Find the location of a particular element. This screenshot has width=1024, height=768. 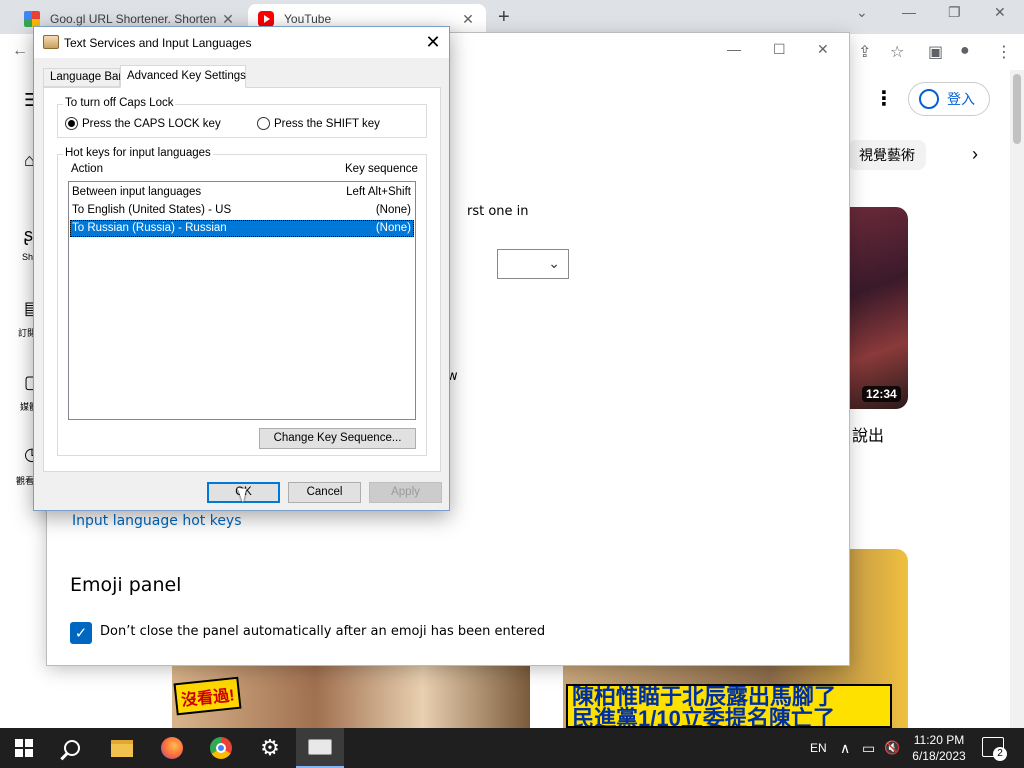

tab-title: YouTube is located at coordinates (308, 19).